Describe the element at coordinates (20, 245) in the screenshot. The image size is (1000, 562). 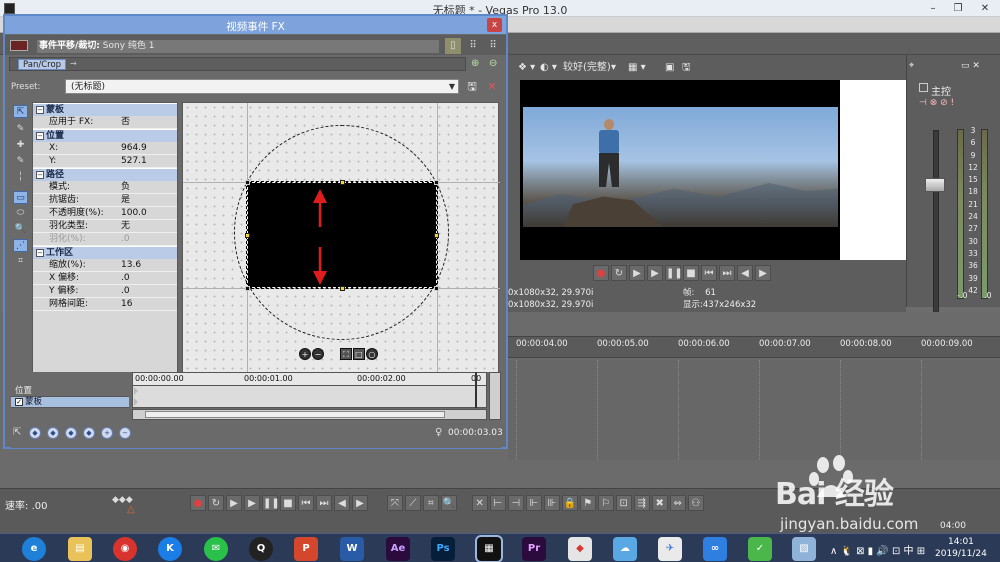
I see `enable-snapping-icon: ⋰` at that location.